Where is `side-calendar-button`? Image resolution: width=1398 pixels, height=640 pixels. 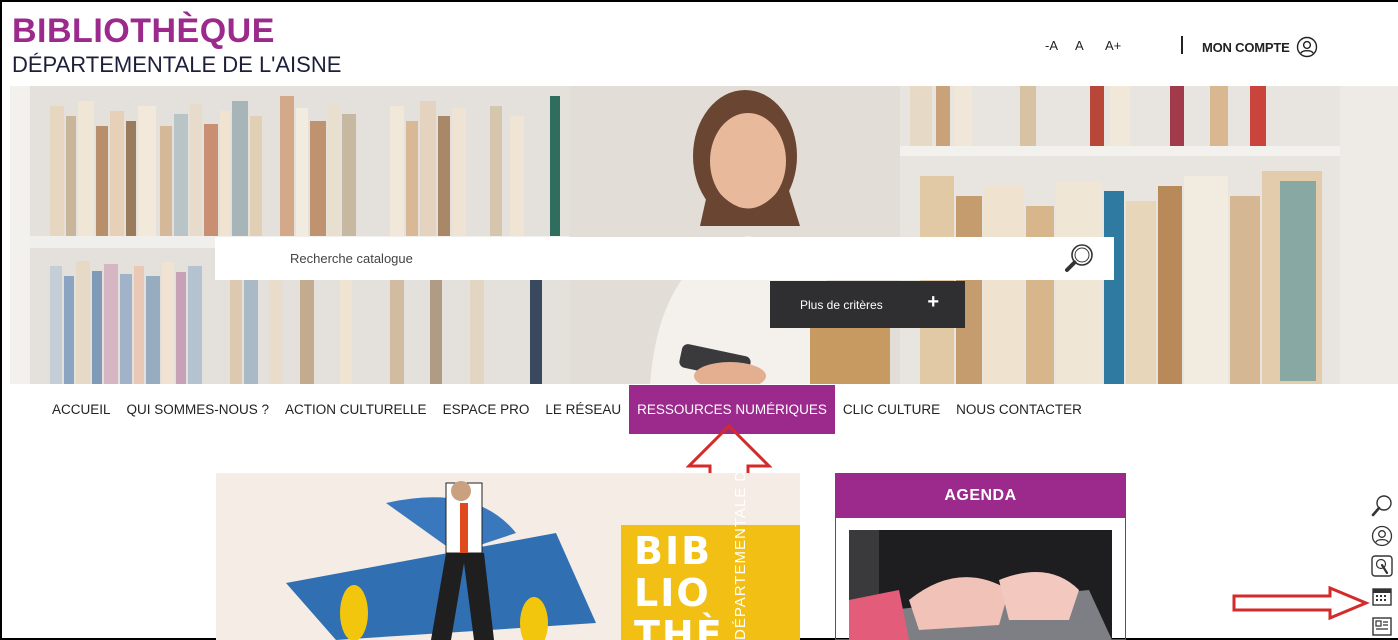
side-calendar-button is located at coordinates (1382, 596).